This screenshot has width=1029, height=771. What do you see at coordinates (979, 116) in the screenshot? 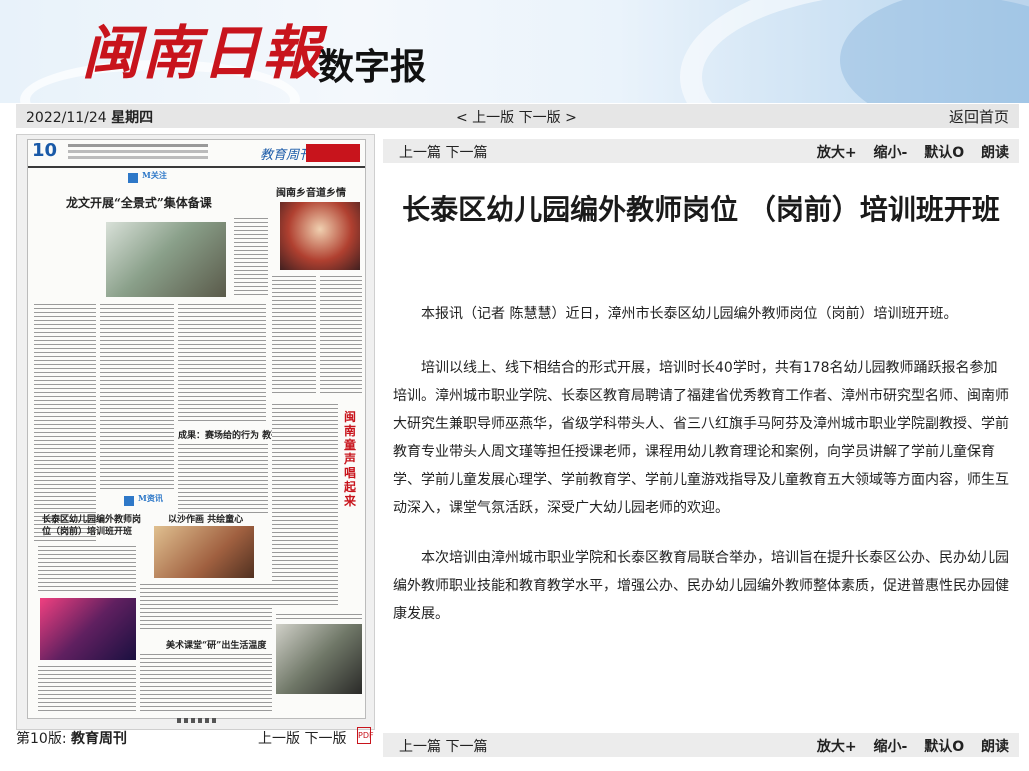
I see `home-link: 返回首页` at bounding box center [979, 116].